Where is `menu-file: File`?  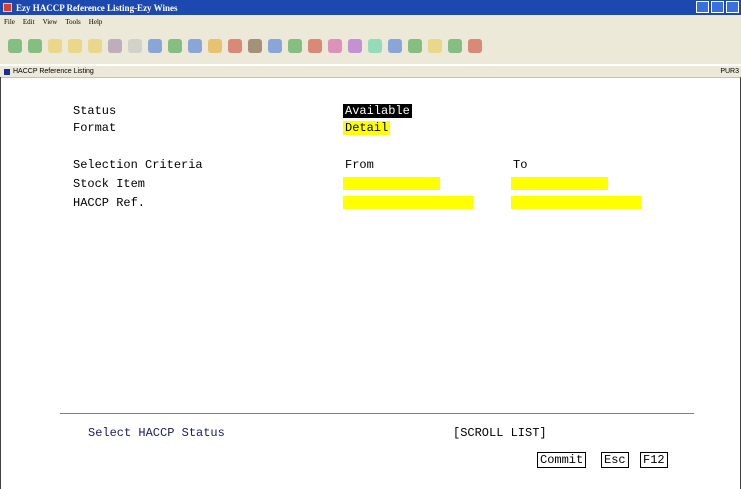
menu-file: File is located at coordinates (9, 22).